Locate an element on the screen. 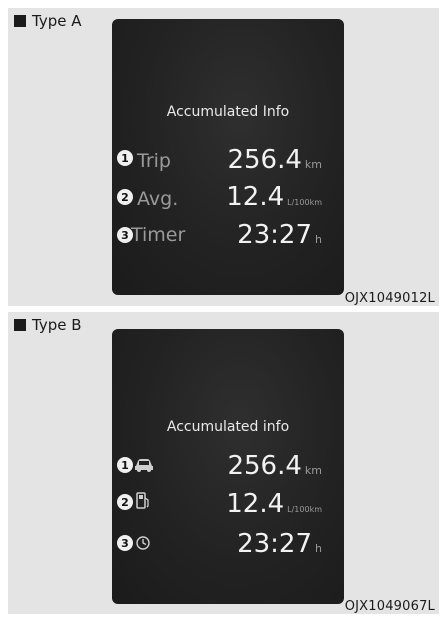 The height and width of the screenshot is (618, 447). type-a-label: Type A is located at coordinates (57, 21).